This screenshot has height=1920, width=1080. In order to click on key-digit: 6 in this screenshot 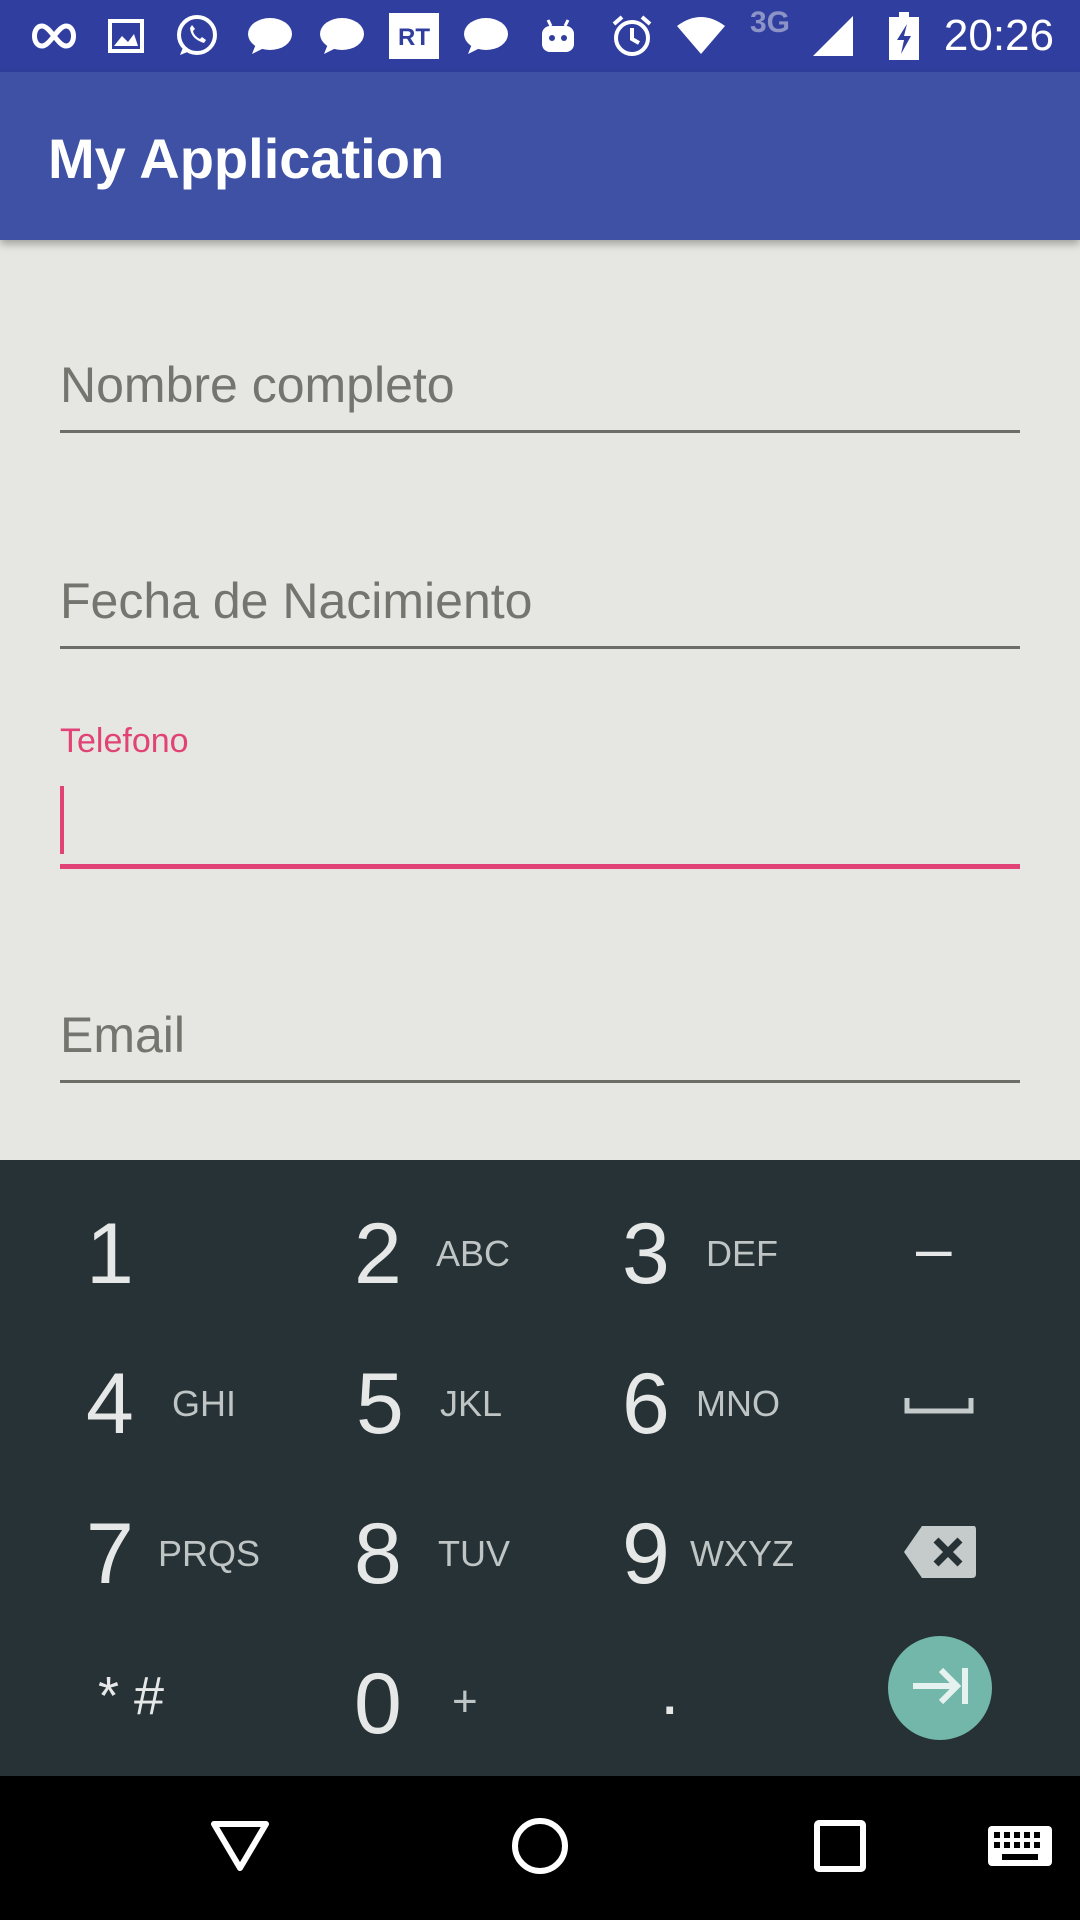, I will do `click(646, 1404)`.